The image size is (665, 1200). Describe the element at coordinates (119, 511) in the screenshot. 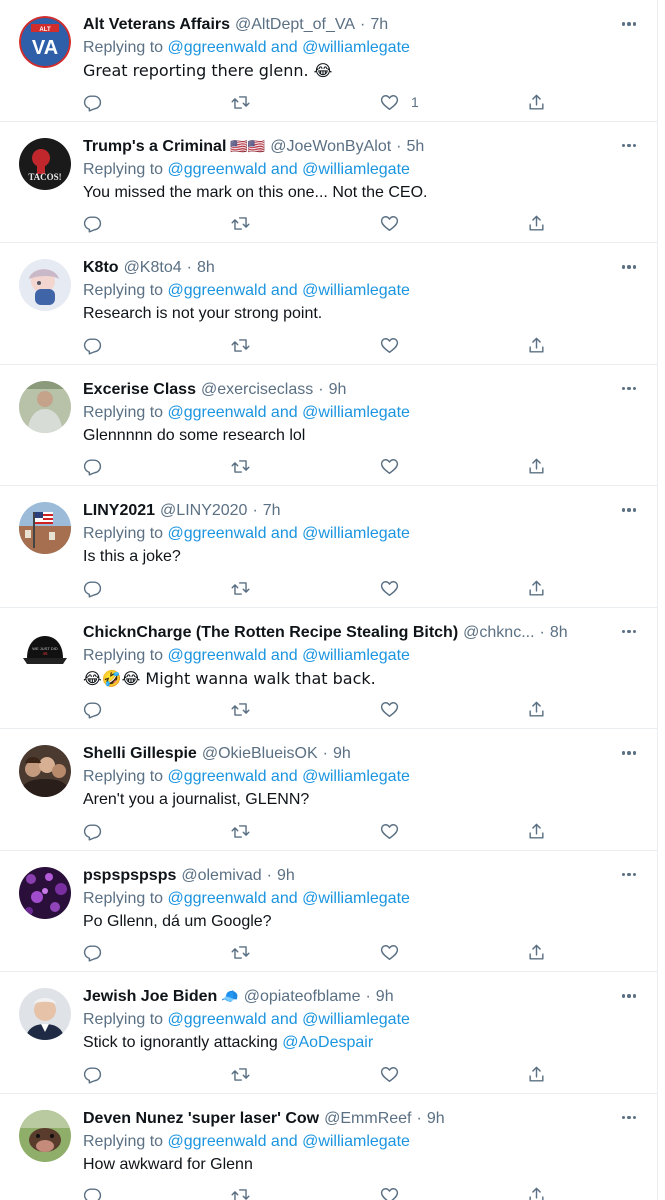

I see `author-name: LINY2021` at that location.